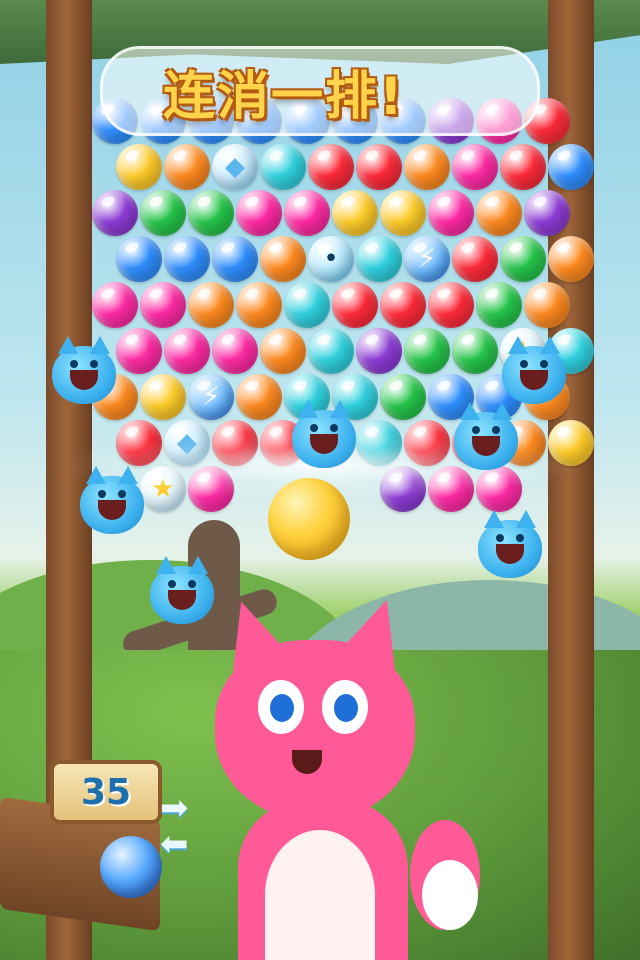 This screenshot has height=960, width=640. I want to click on shots-left-sign: 35, so click(106, 792).